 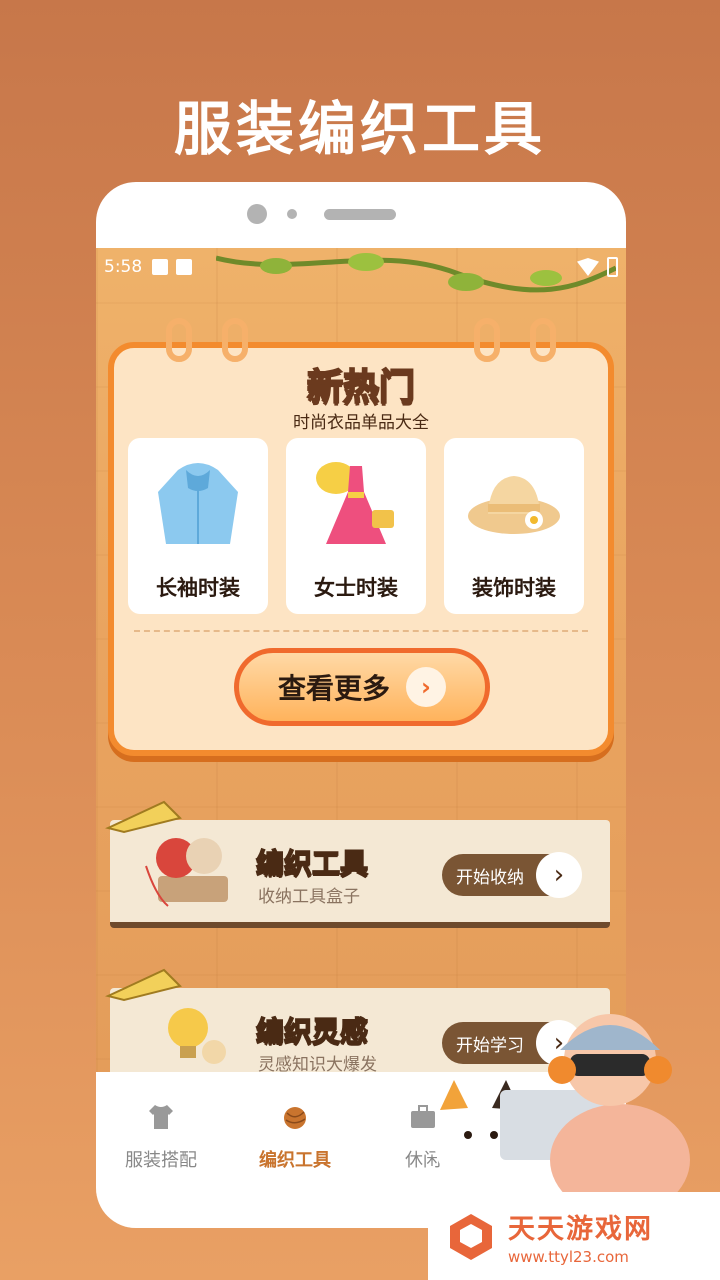 What do you see at coordinates (186, 872) in the screenshot?
I see `yarn-icon` at bounding box center [186, 872].